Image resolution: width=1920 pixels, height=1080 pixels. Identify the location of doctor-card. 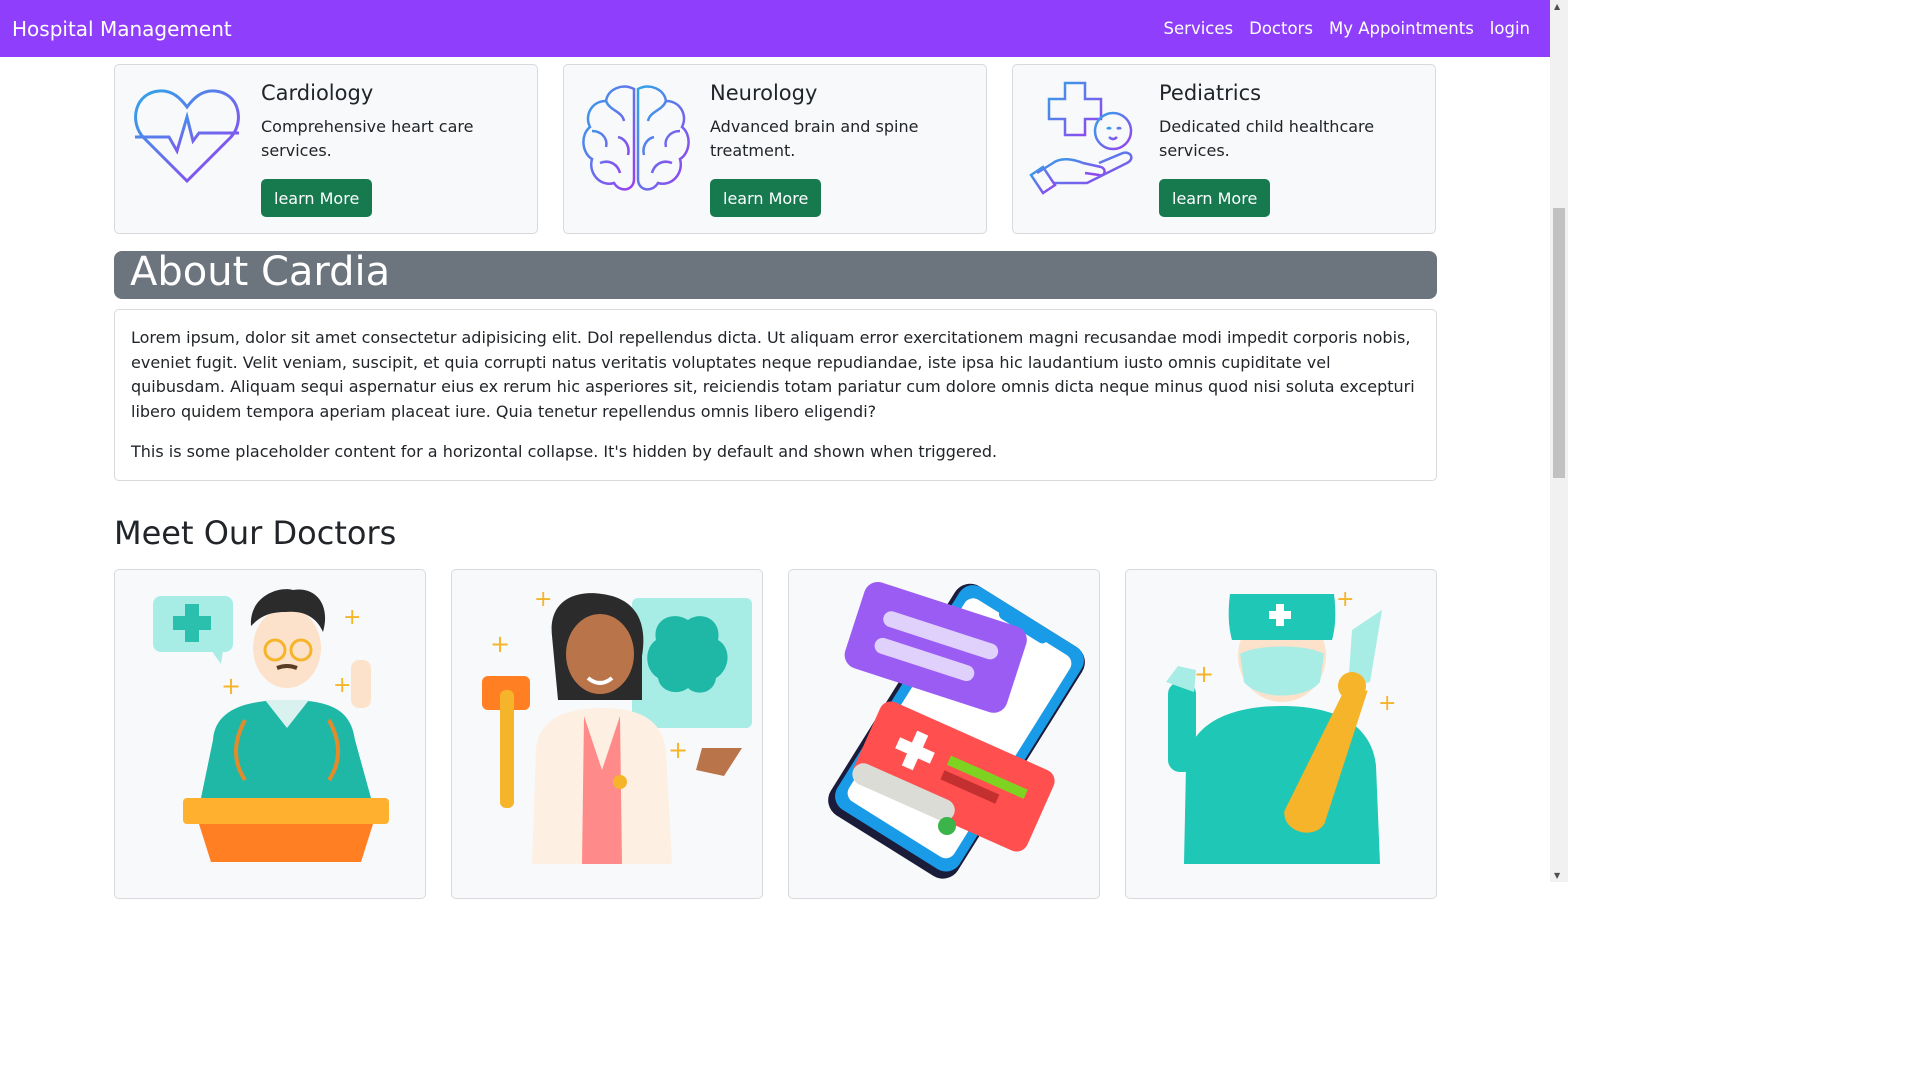
(944, 734).